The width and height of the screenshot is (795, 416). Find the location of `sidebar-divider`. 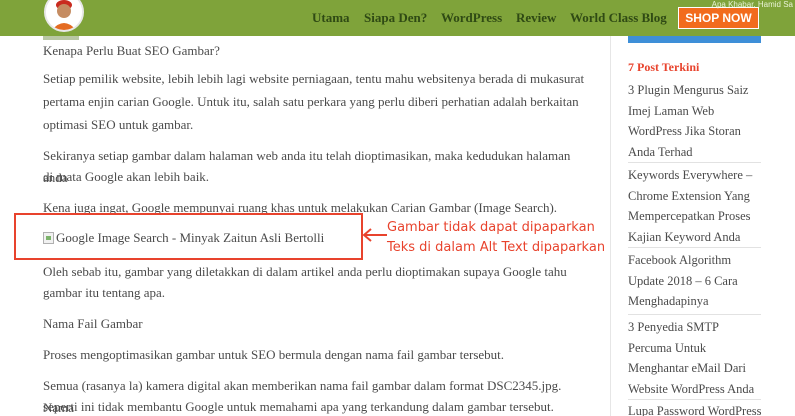

sidebar-divider is located at coordinates (610, 226).